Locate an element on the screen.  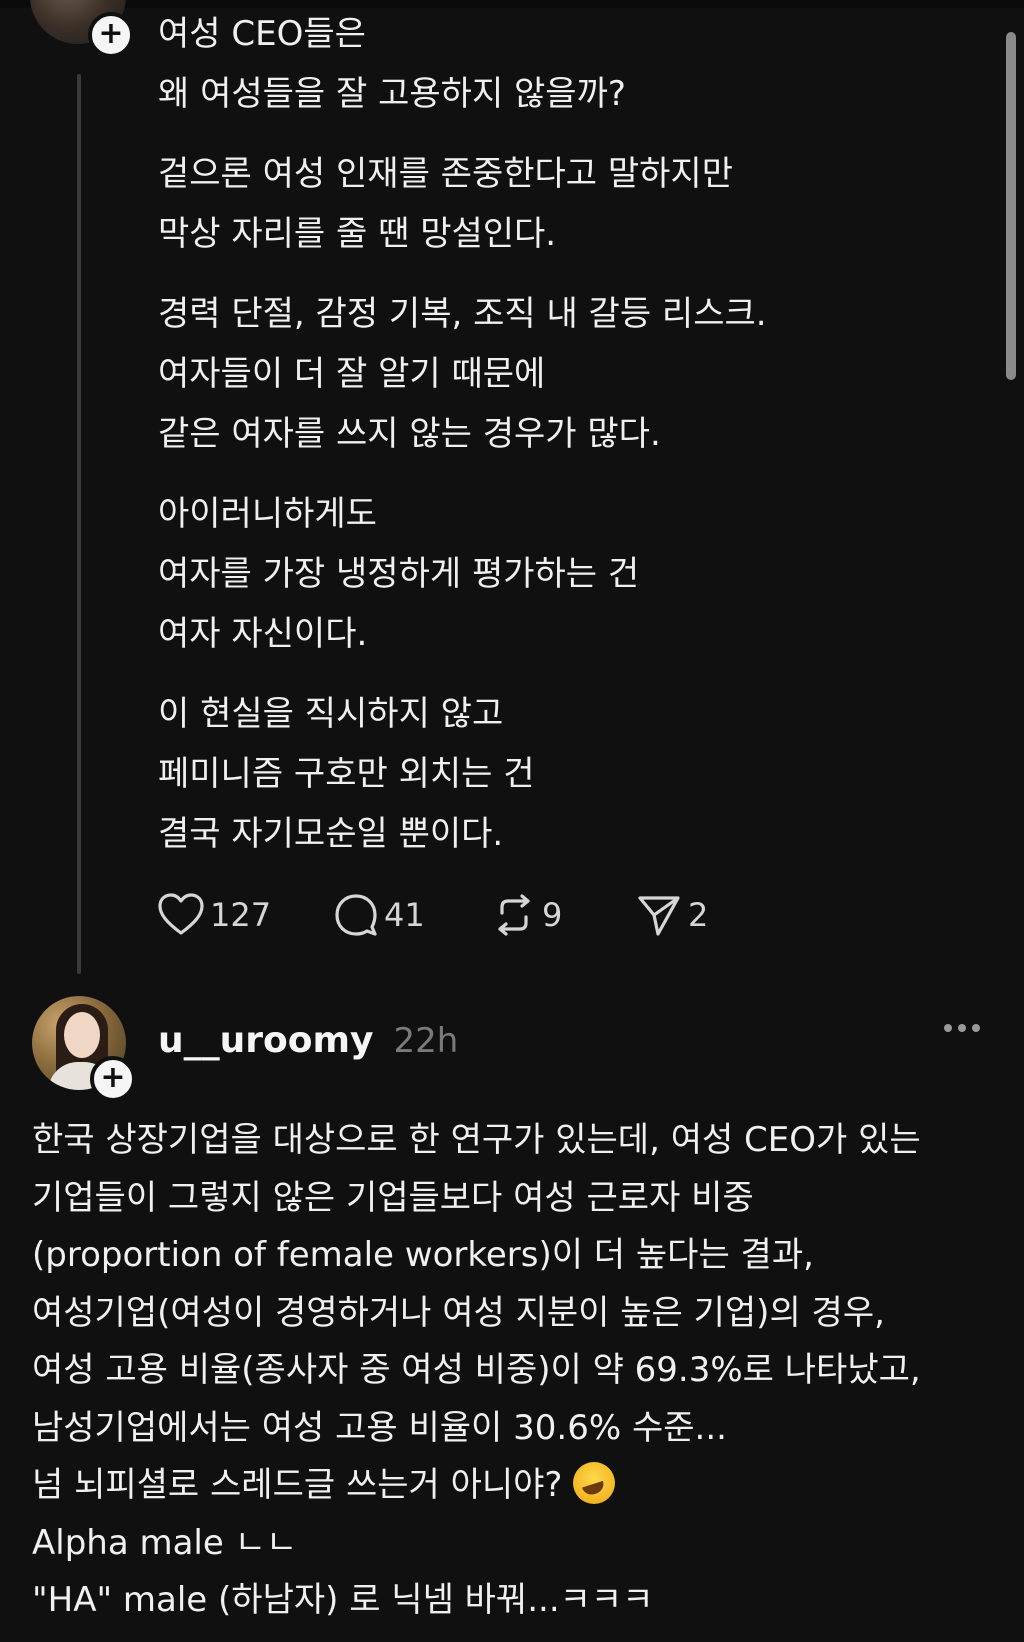
post-line: 왜 여성들을 잘 고용하지 않을까? is located at coordinates (392, 94).